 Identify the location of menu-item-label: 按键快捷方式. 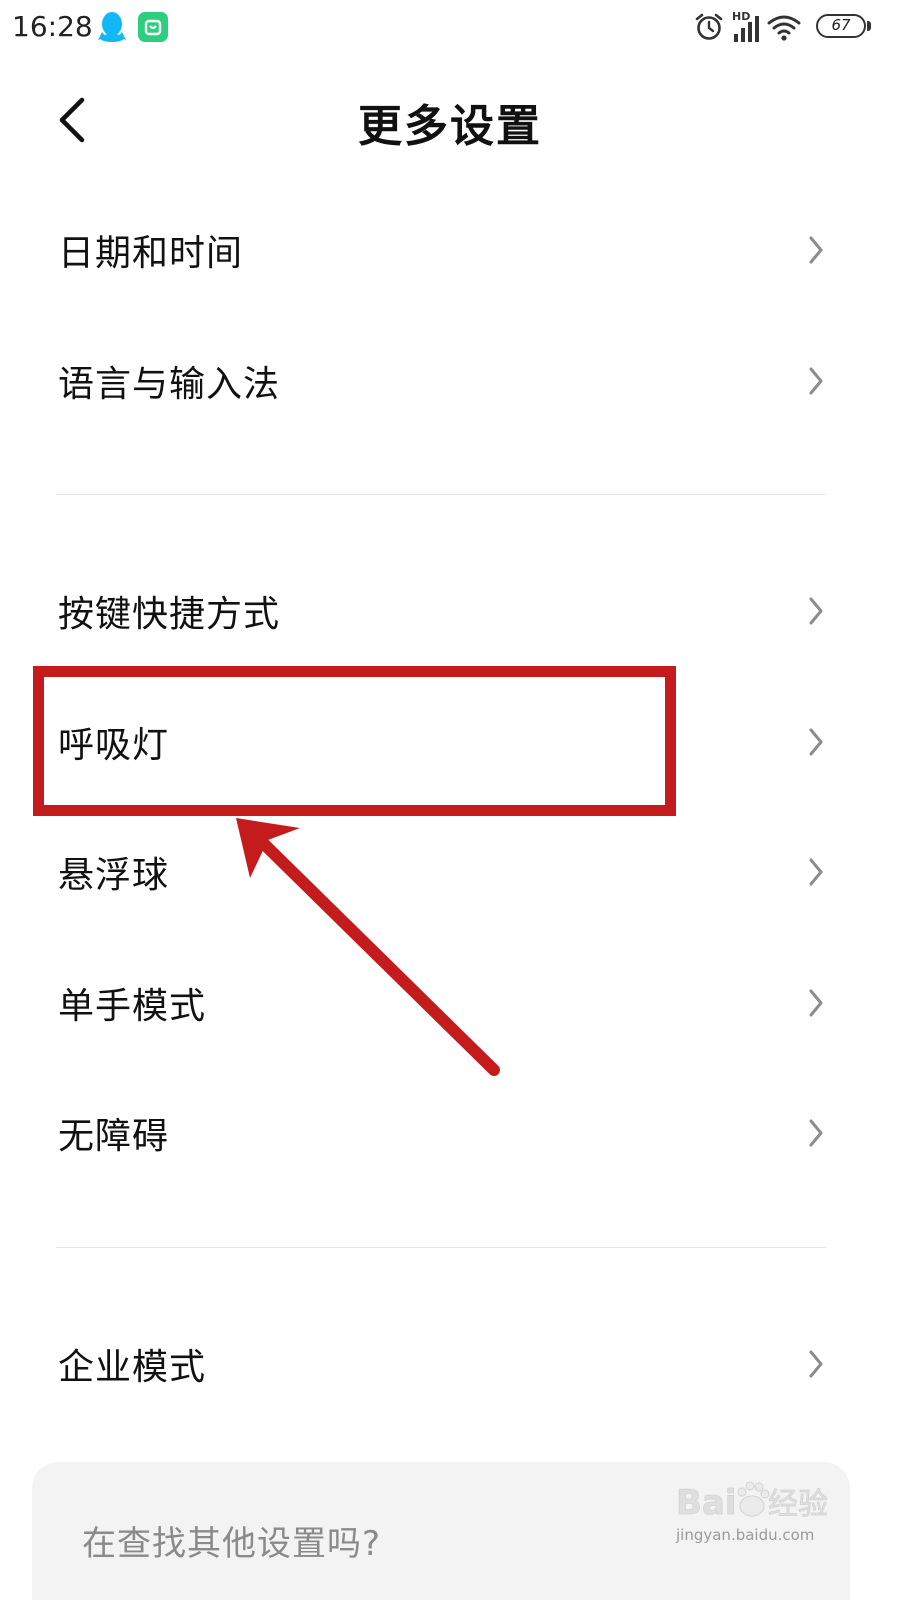
(169, 614).